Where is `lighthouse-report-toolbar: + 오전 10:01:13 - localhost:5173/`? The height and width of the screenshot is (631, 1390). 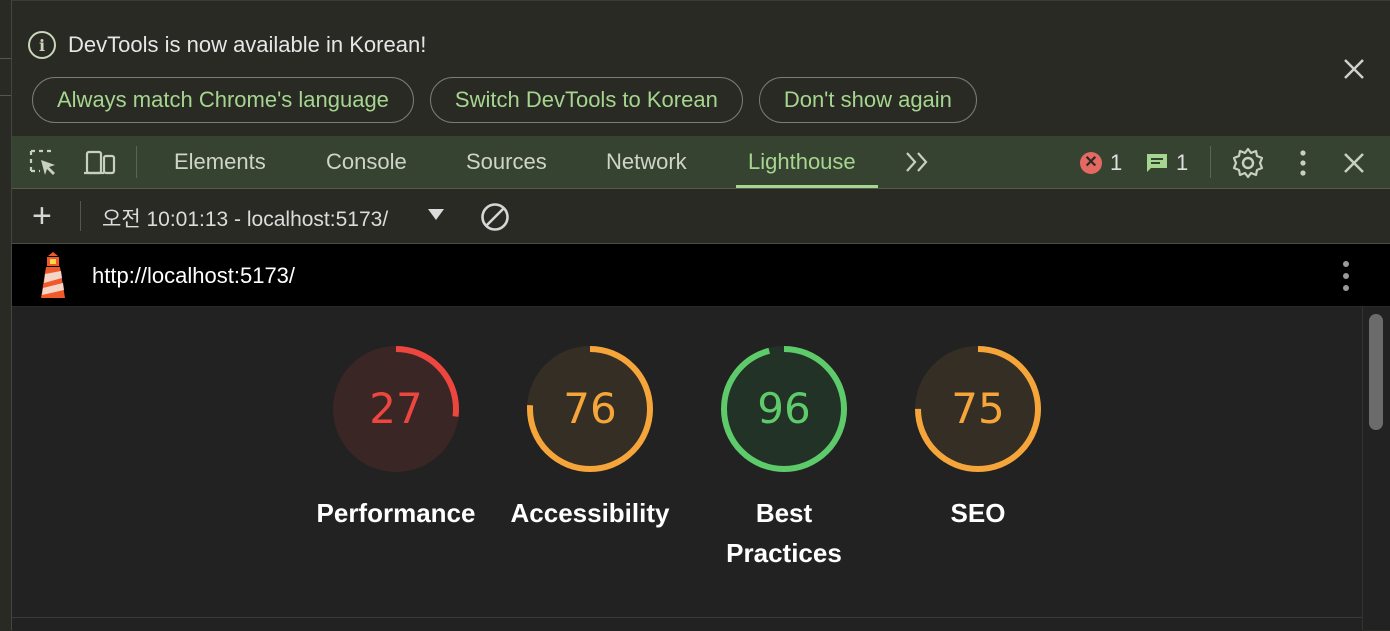 lighthouse-report-toolbar: + 오전 10:01:13 - localhost:5173/ is located at coordinates (701, 216).